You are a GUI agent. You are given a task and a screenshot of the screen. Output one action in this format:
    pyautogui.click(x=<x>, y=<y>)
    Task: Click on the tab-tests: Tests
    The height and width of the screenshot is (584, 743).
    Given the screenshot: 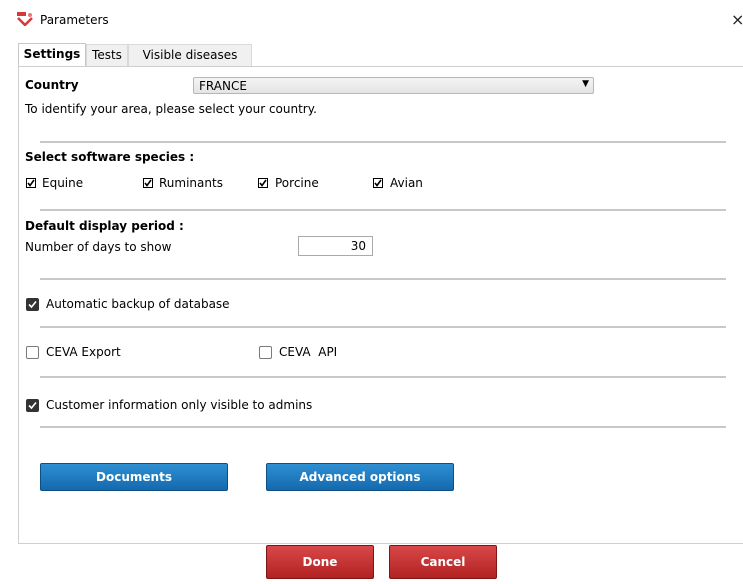 What is the action you would take?
    pyautogui.click(x=107, y=55)
    